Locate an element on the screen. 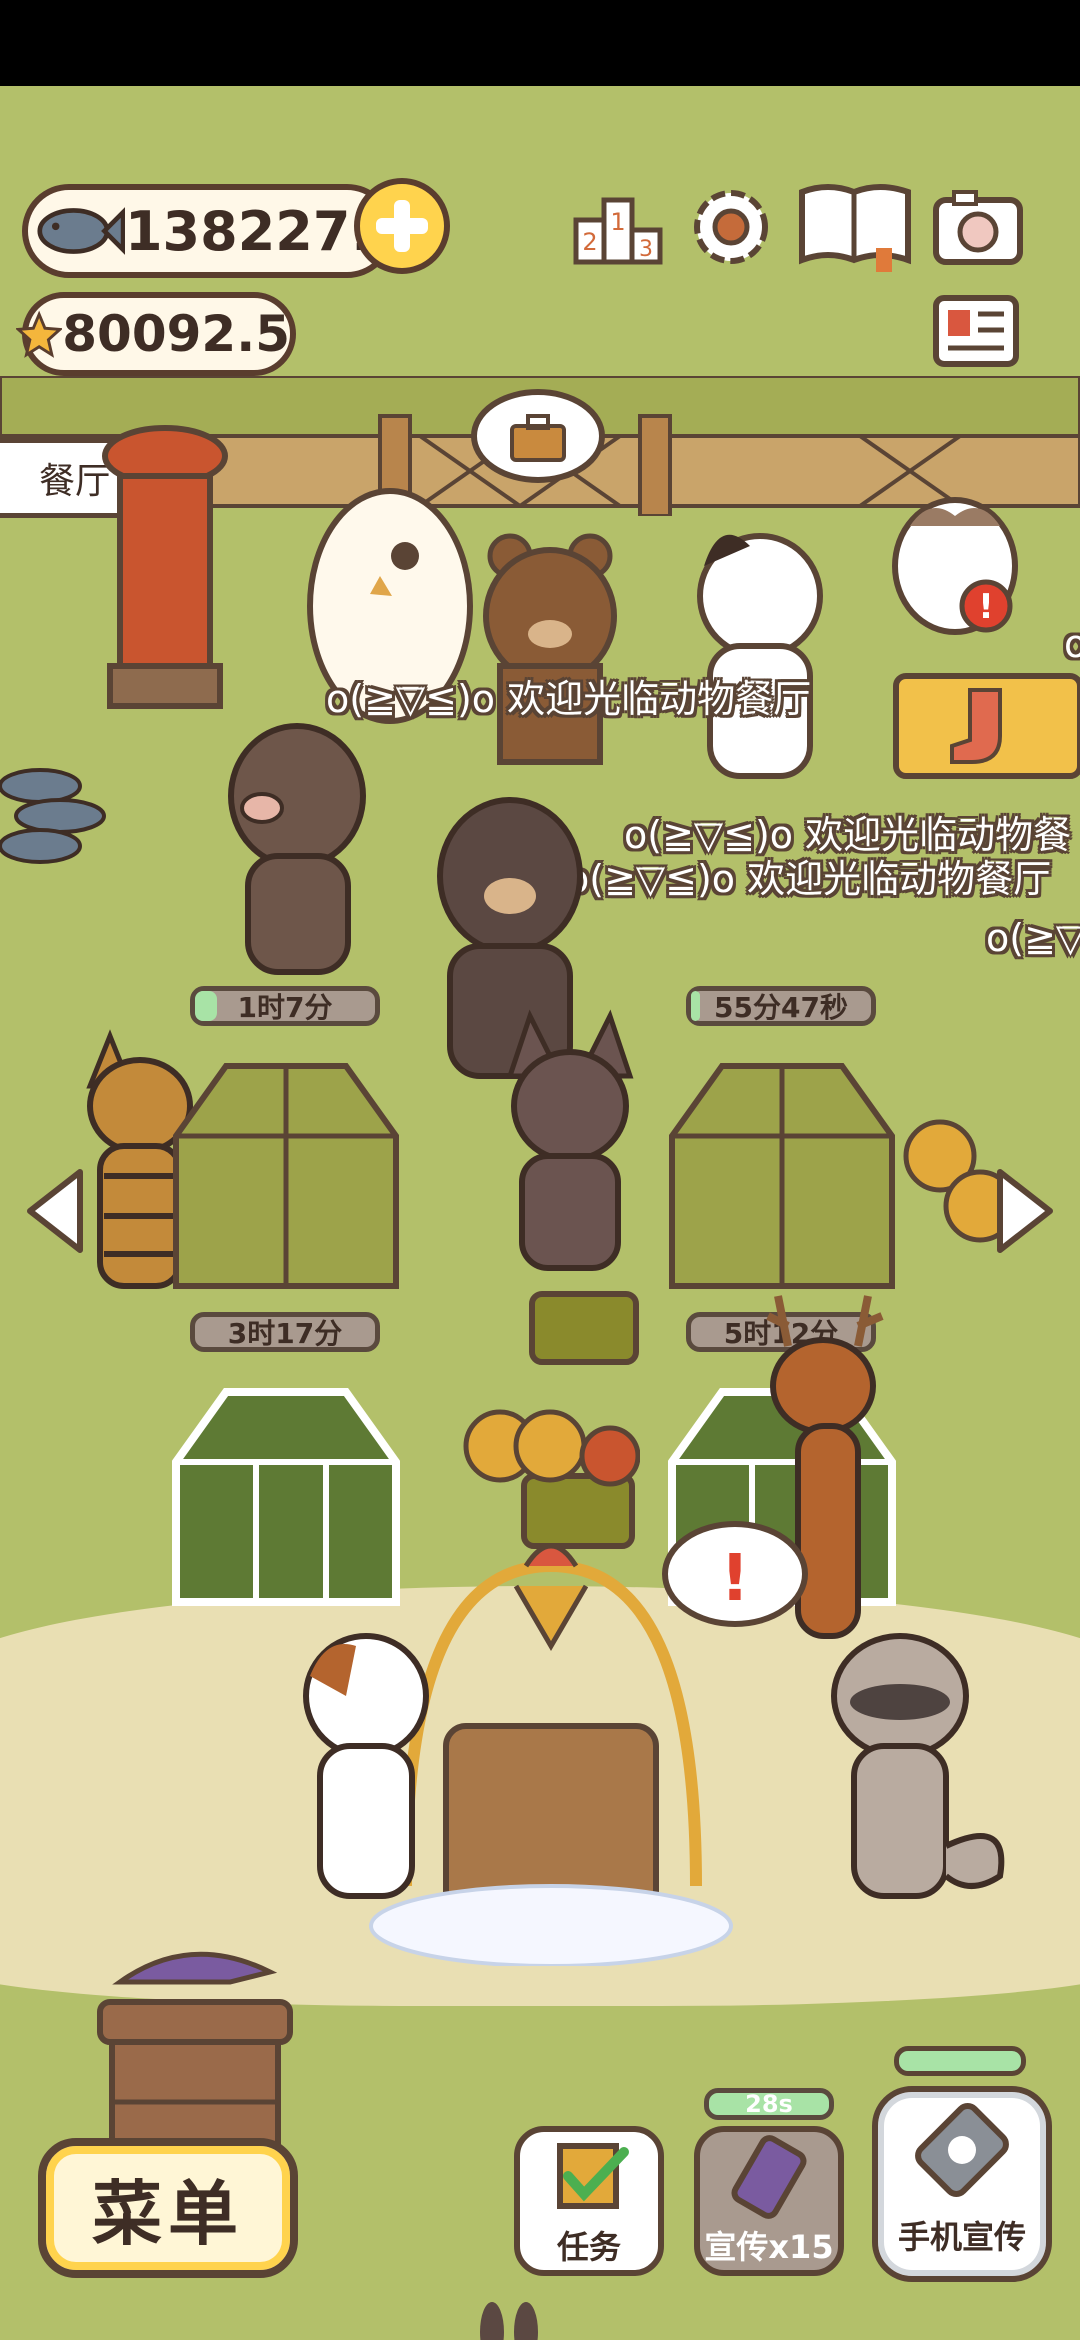  collie-customer is located at coordinates (760, 651).